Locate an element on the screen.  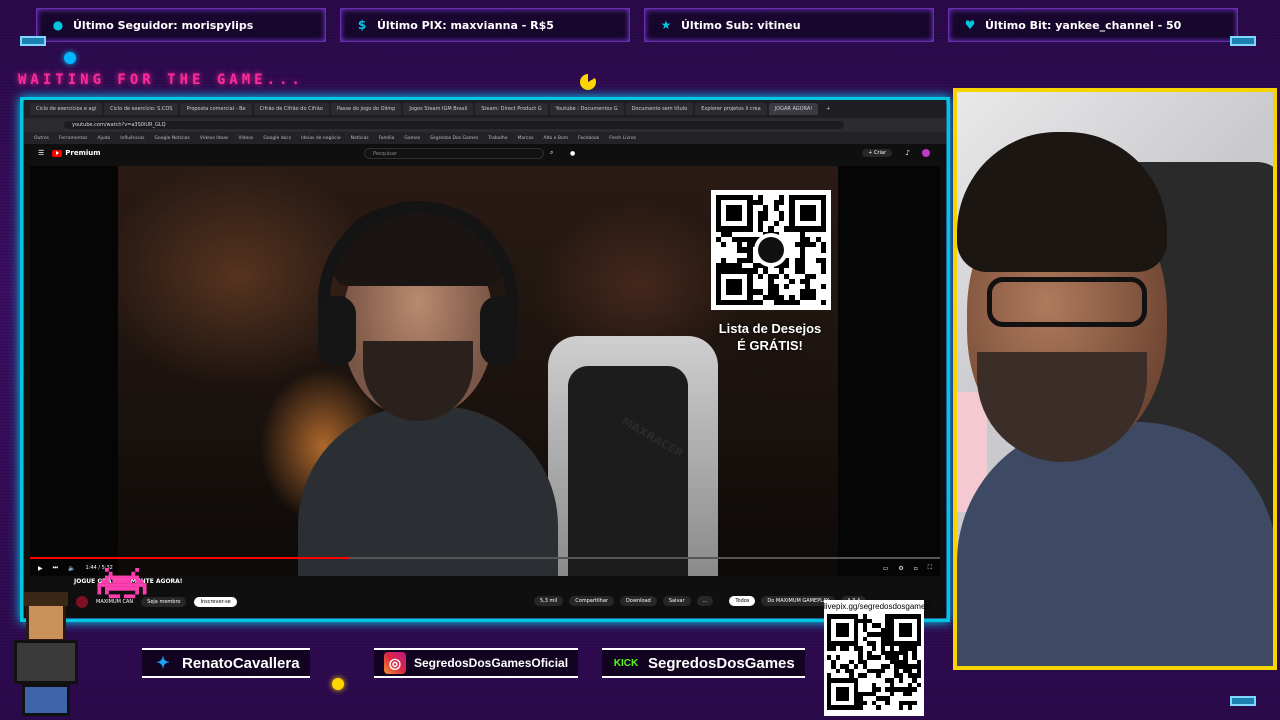
bookmark-item: Fresh Livros is located at coordinates (622, 138).